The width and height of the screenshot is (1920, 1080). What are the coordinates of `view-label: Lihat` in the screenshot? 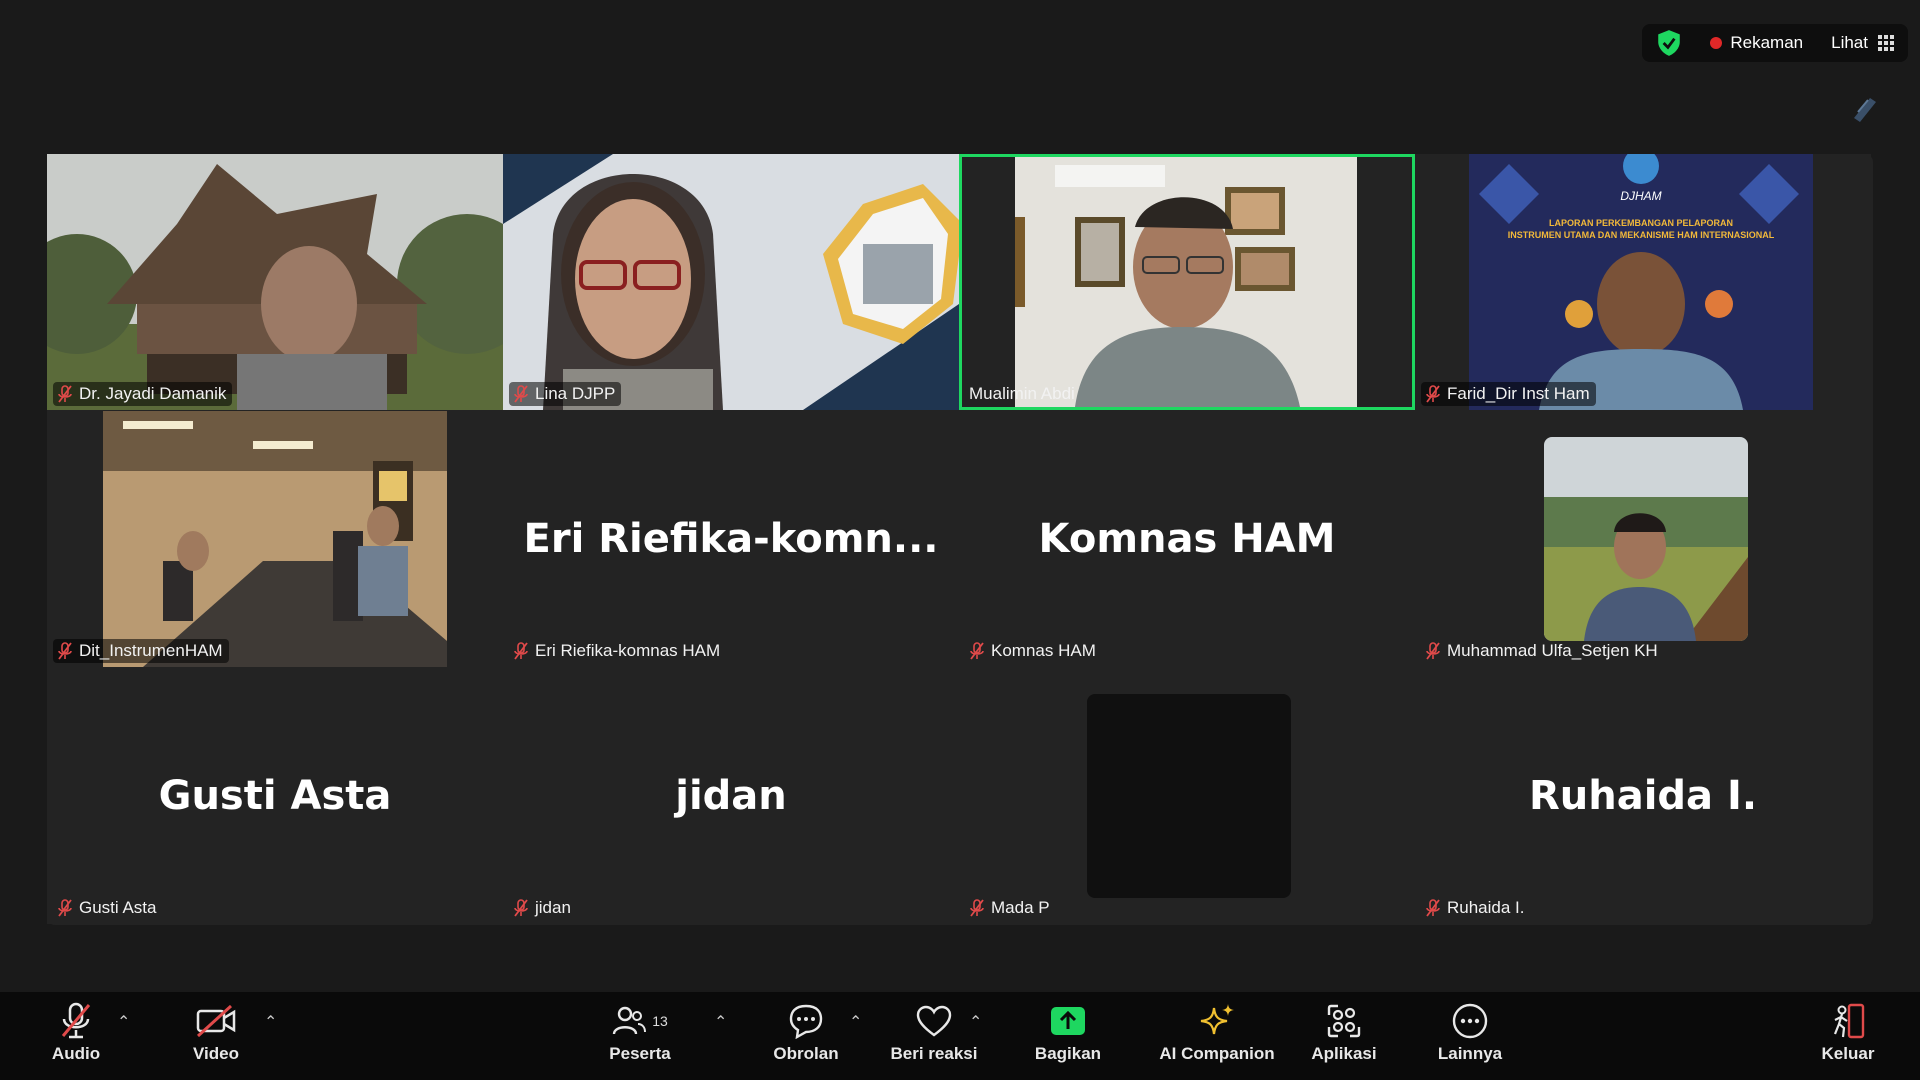 It's located at (1849, 42).